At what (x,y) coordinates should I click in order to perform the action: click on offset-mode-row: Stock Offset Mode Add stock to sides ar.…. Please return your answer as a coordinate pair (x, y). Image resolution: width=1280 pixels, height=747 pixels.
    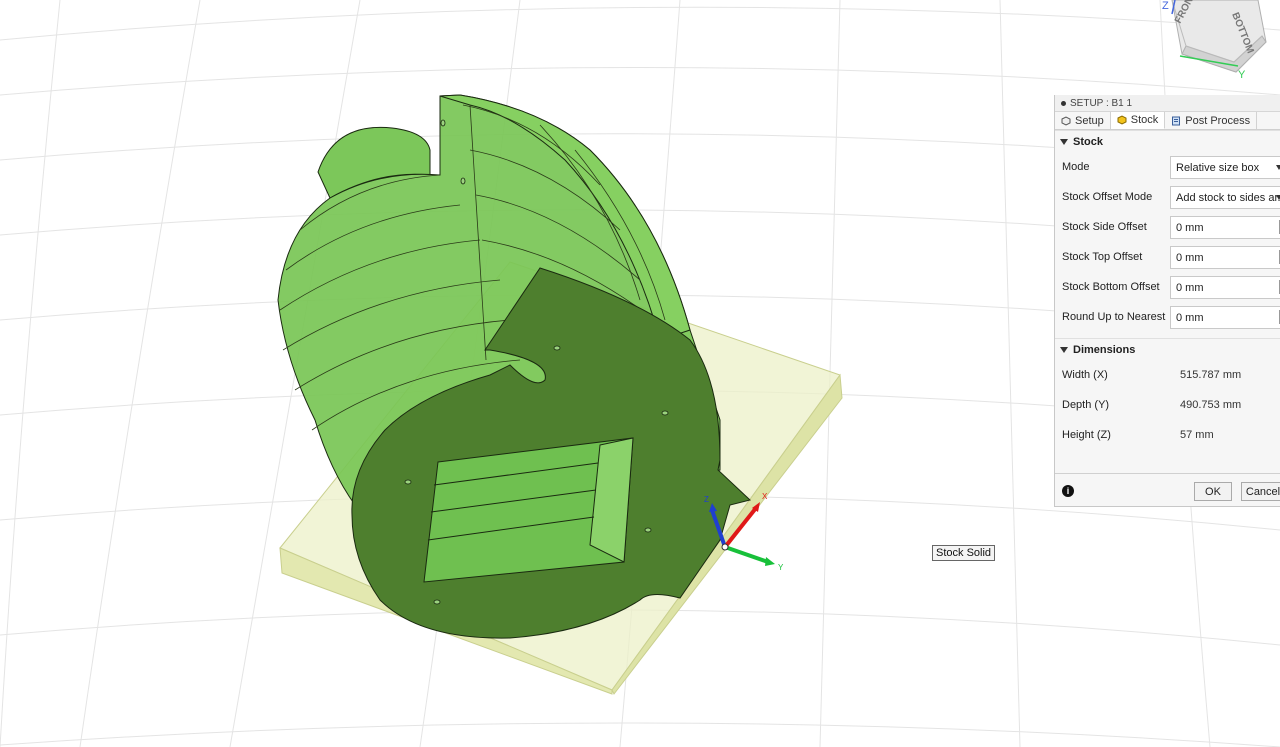
    Looking at the image, I should click on (1167, 197).